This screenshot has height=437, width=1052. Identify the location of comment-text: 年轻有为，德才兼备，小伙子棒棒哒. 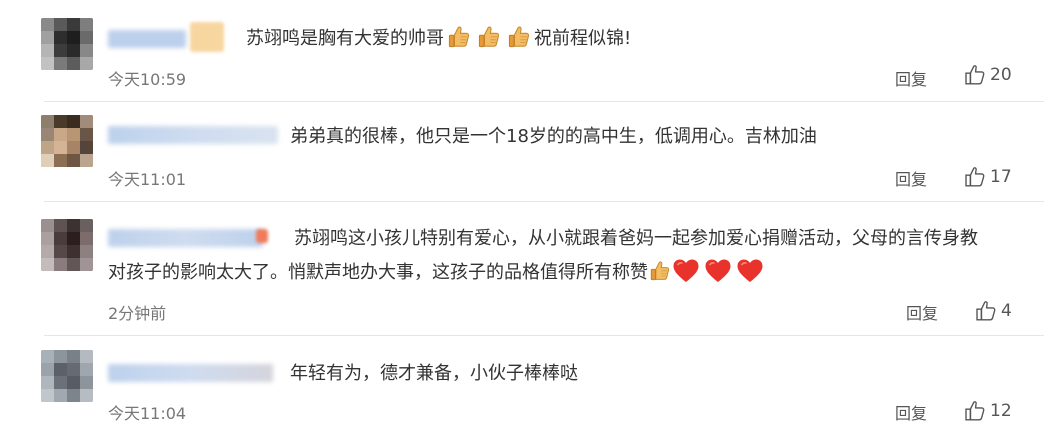
(434, 373).